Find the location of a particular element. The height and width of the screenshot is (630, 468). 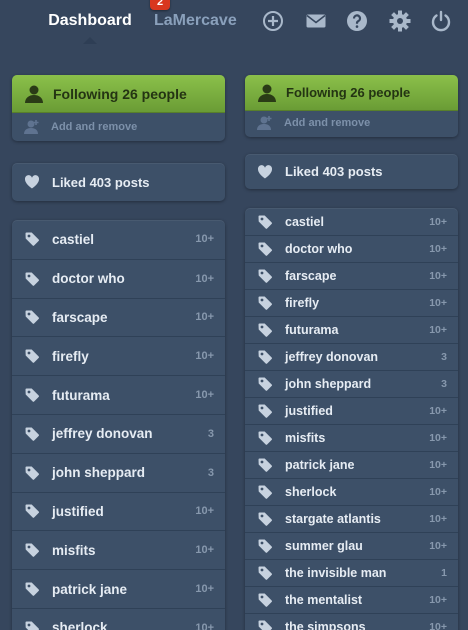

tag-name: jeffrey donovan is located at coordinates (332, 357).